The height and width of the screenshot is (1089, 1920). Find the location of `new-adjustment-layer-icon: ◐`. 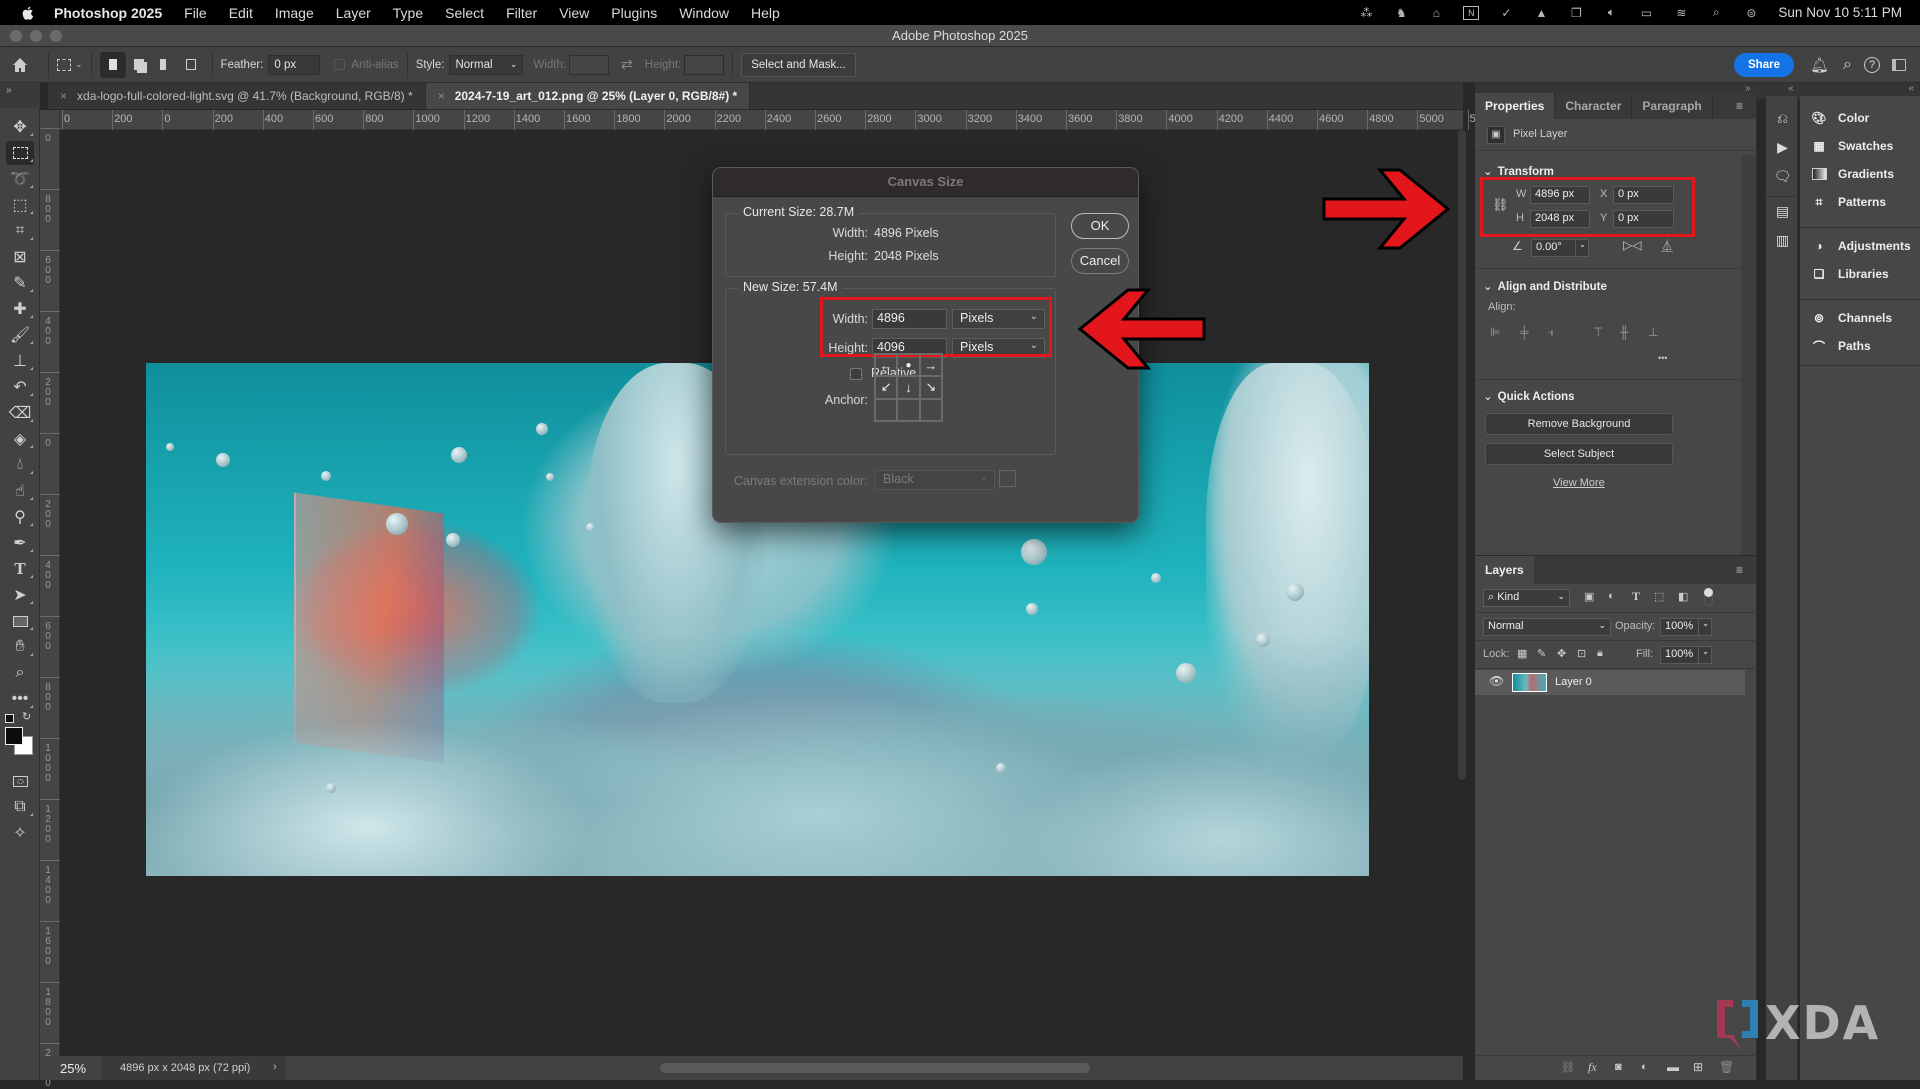

new-adjustment-layer-icon: ◐ is located at coordinates (1644, 1067).